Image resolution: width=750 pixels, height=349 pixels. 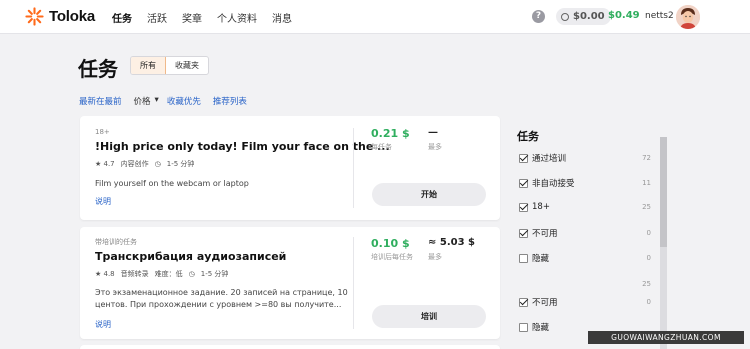 What do you see at coordinates (34, 16) in the screenshot?
I see `toloka-logo-icon` at bounding box center [34, 16].